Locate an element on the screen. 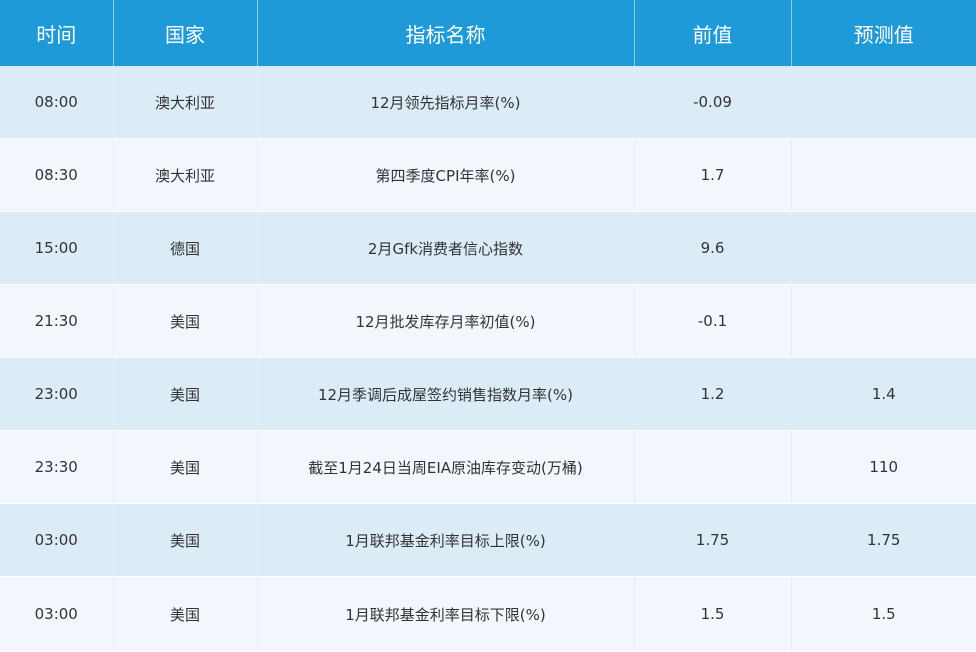 The image size is (976, 652). cell-forecast: 1.75 is located at coordinates (883, 540).